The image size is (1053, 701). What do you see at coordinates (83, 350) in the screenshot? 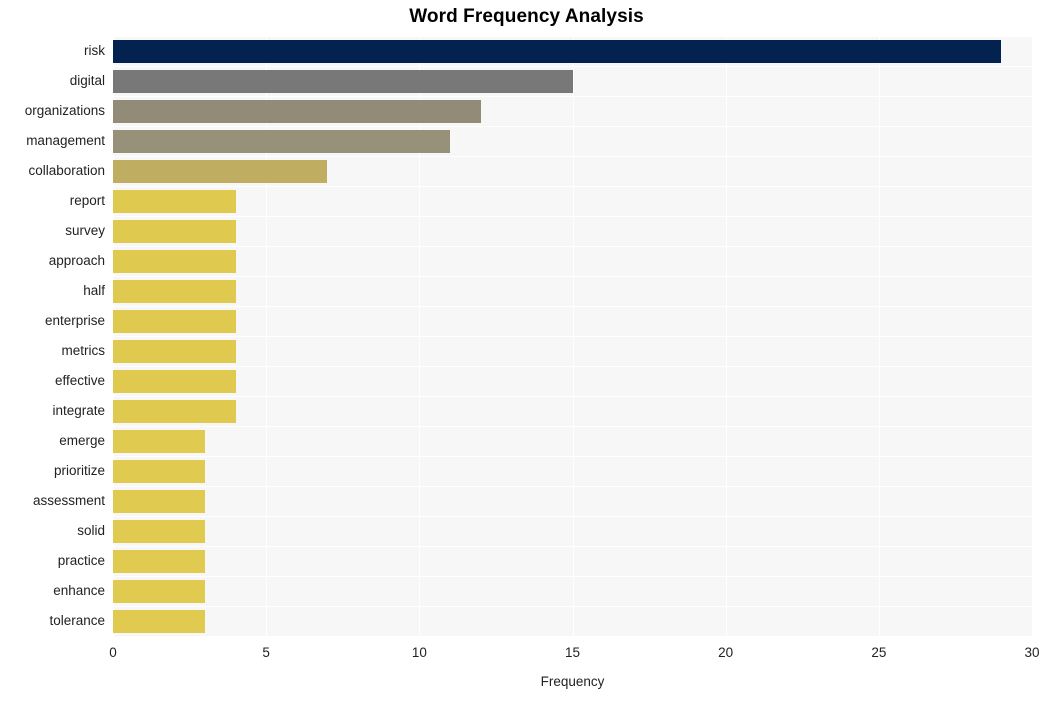
I see `y-axis-label: metrics` at bounding box center [83, 350].